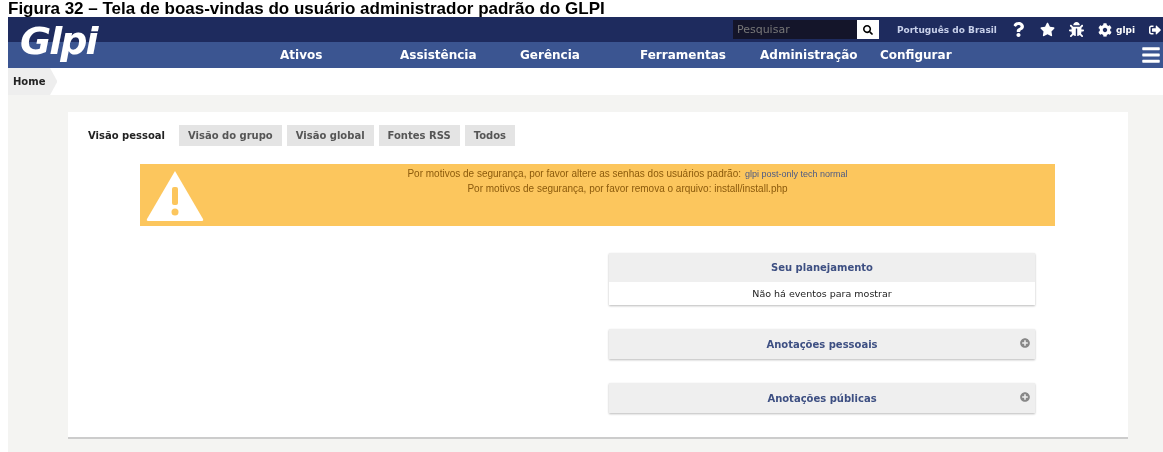  I want to click on search-icon, so click(867, 29).